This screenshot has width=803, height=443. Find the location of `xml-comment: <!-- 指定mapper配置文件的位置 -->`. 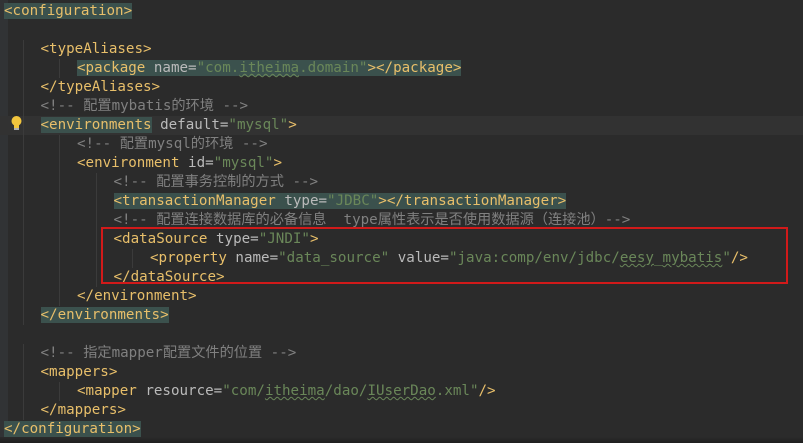

xml-comment: <!-- 指定mapper配置文件的位置 --> is located at coordinates (168, 353).